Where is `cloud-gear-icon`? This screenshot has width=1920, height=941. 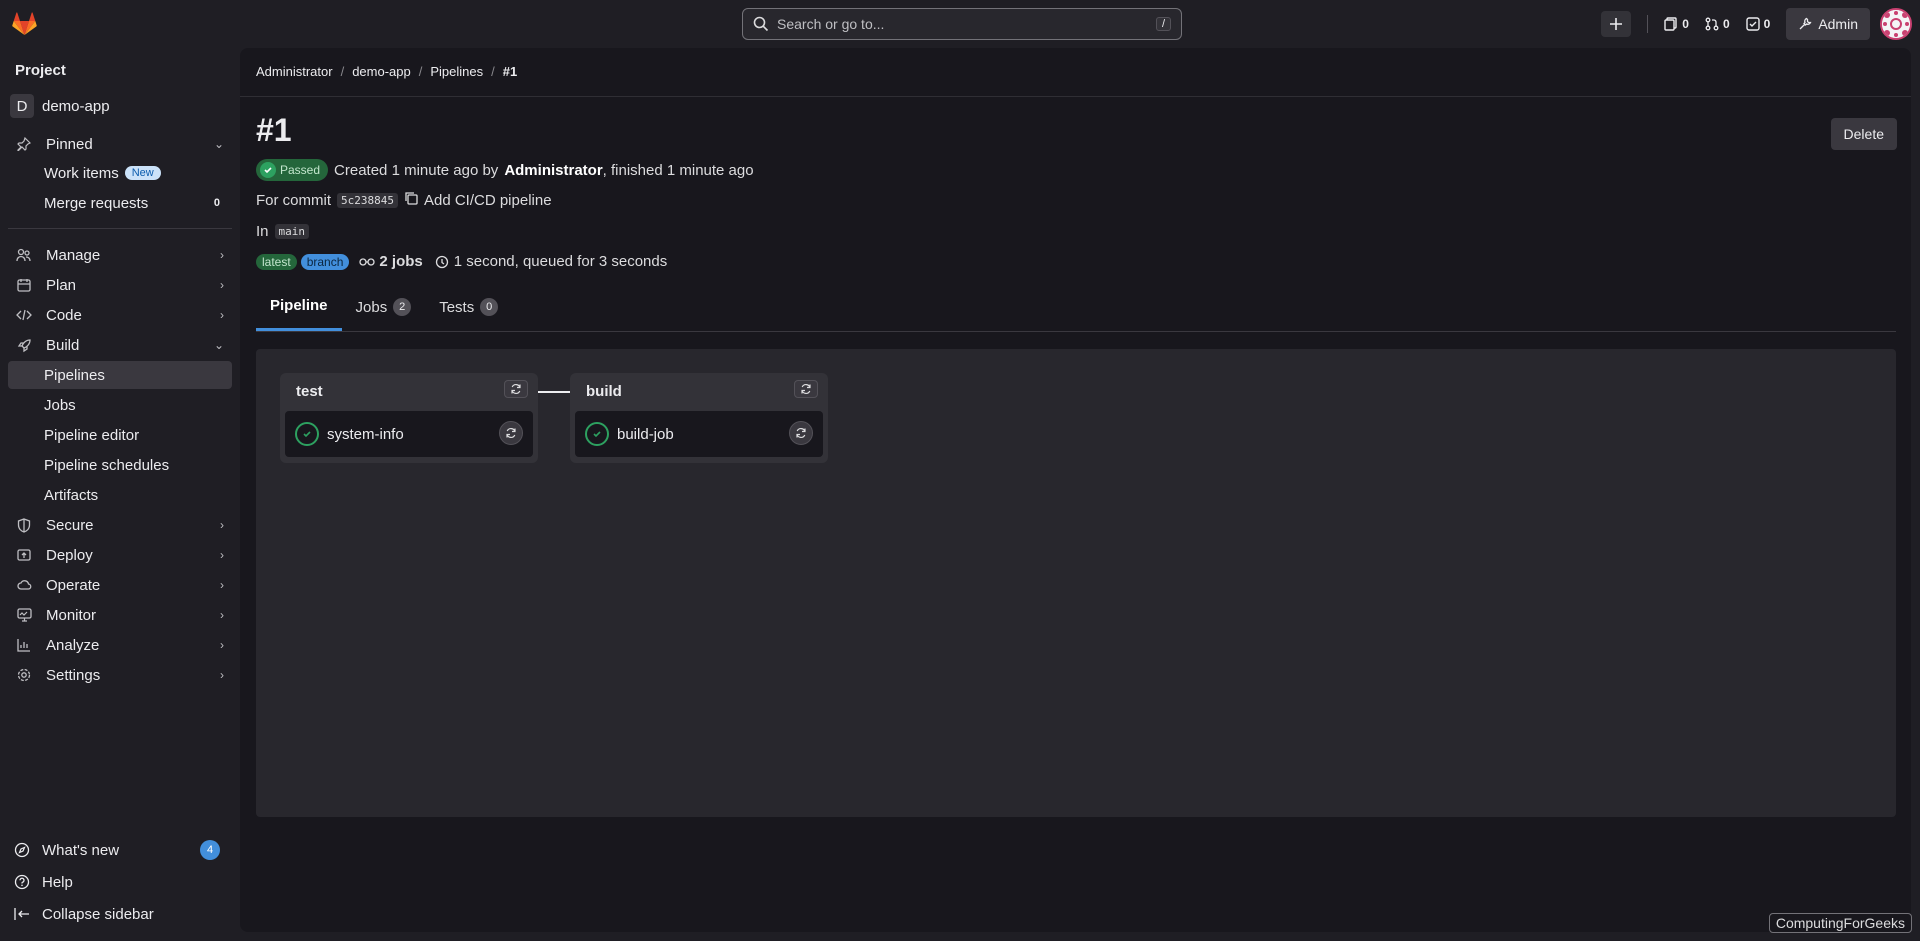
cloud-gear-icon is located at coordinates (24, 585).